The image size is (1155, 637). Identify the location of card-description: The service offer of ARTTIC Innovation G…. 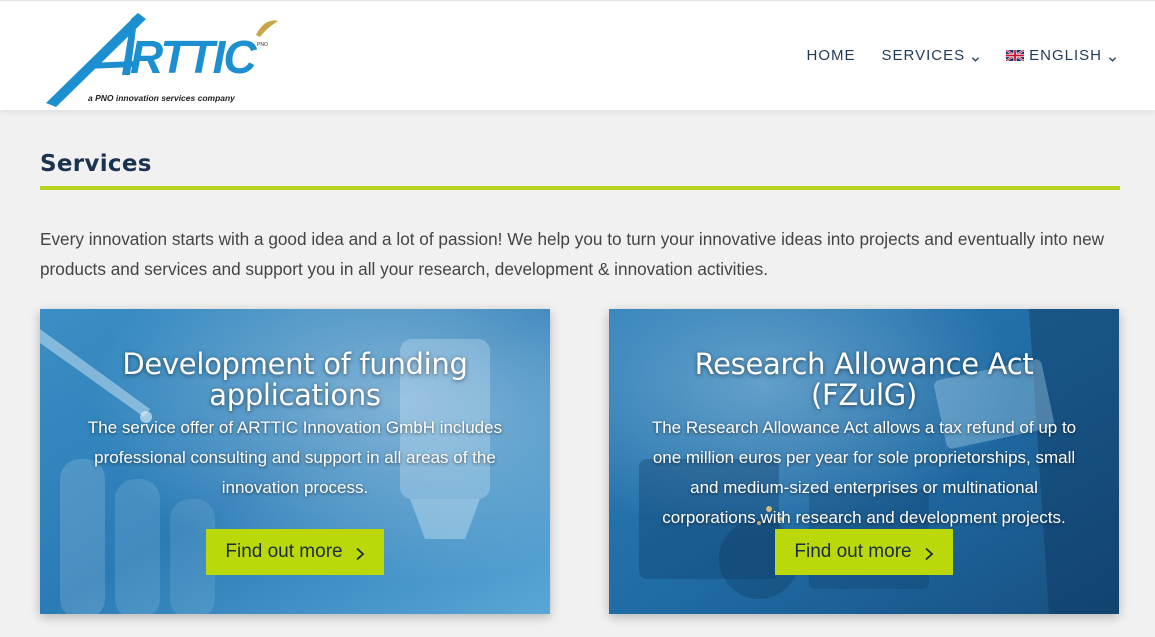
(295, 457).